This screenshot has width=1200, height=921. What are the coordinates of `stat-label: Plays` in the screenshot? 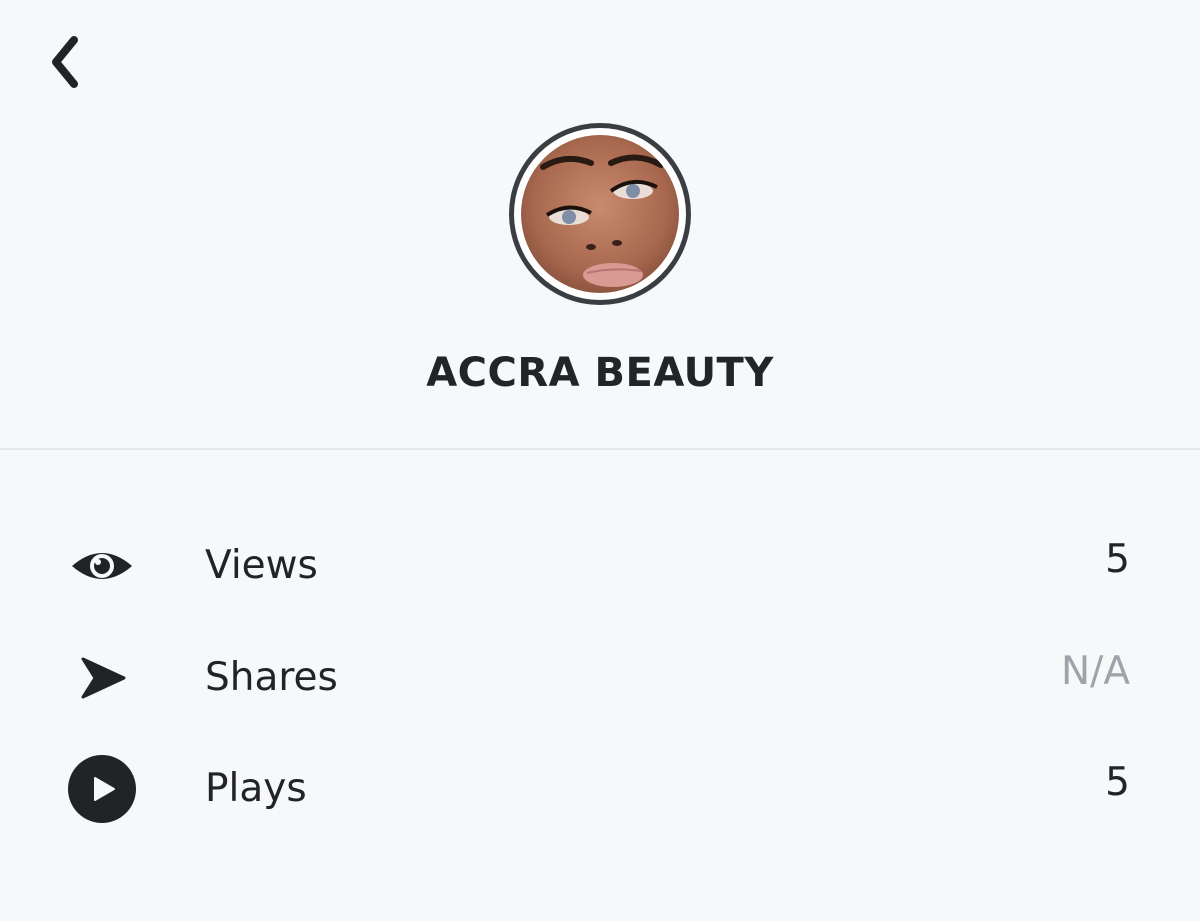 It's located at (256, 788).